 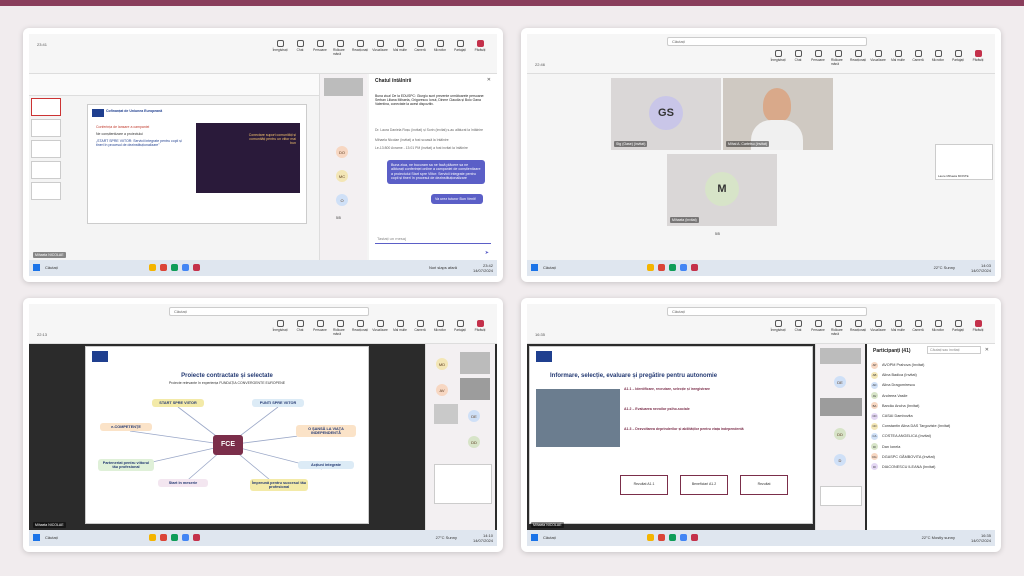 What do you see at coordinates (931, 457) in the screenshot?
I see `participant-row: DG DGASPC GĂMBOVITA (Invitat)` at bounding box center [931, 457].